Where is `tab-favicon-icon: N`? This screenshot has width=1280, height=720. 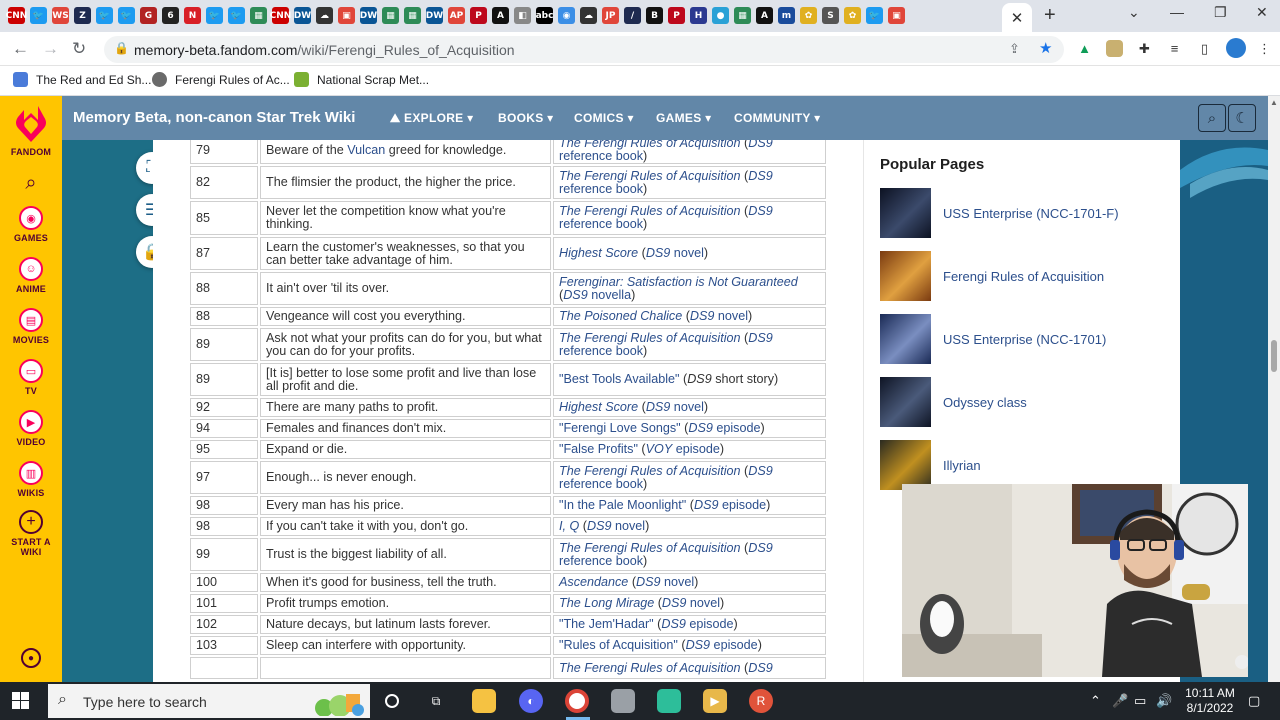 tab-favicon-icon: N is located at coordinates (192, 15).